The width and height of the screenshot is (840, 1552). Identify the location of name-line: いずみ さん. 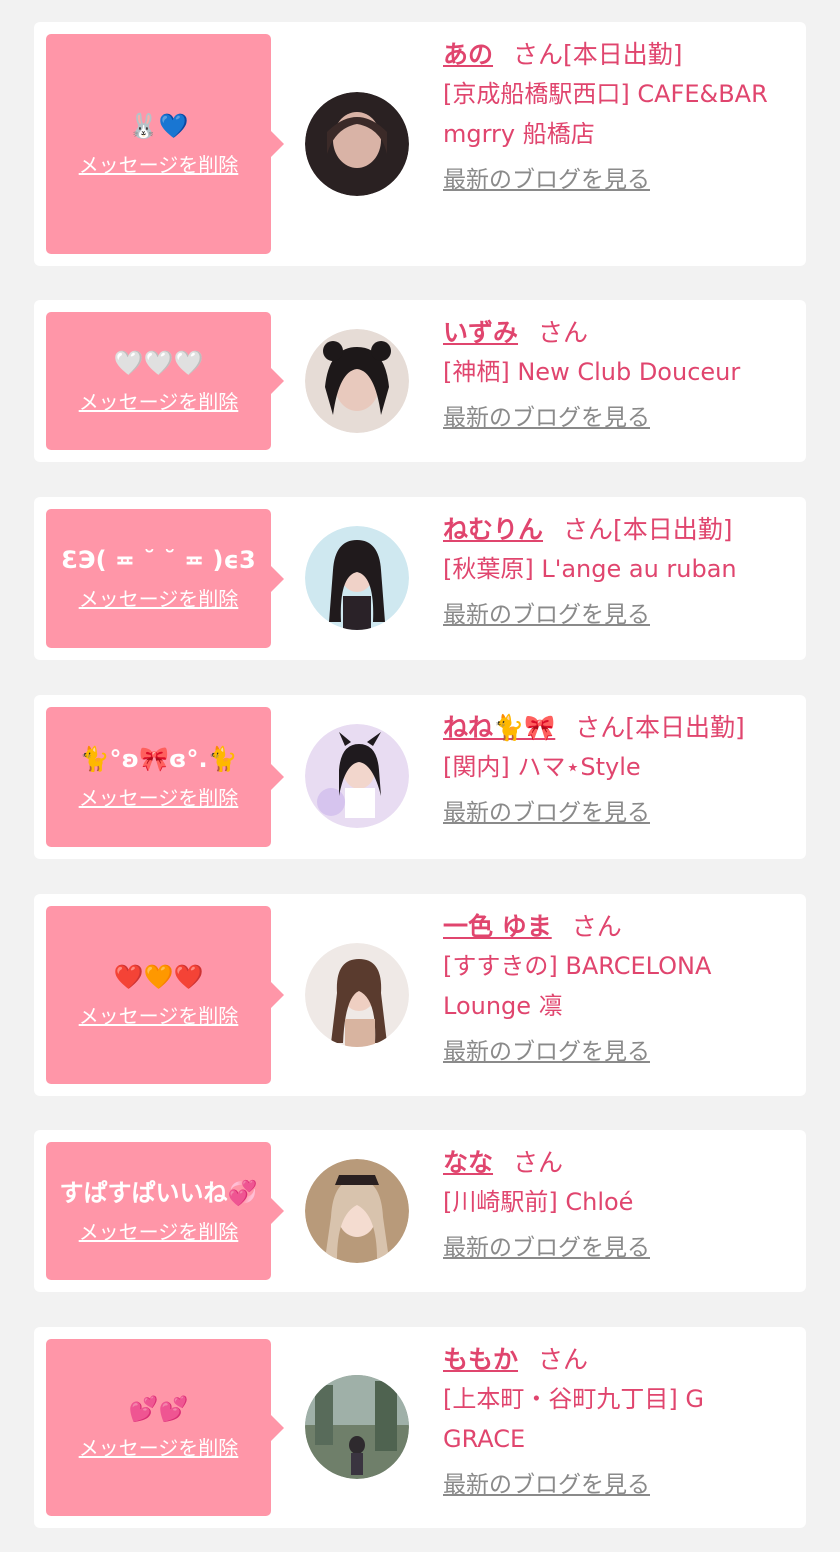
(618, 333).